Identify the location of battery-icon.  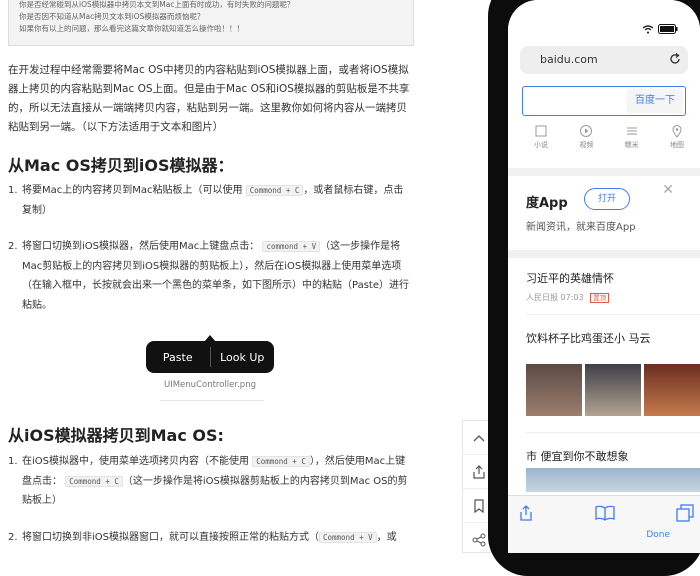
(668, 29).